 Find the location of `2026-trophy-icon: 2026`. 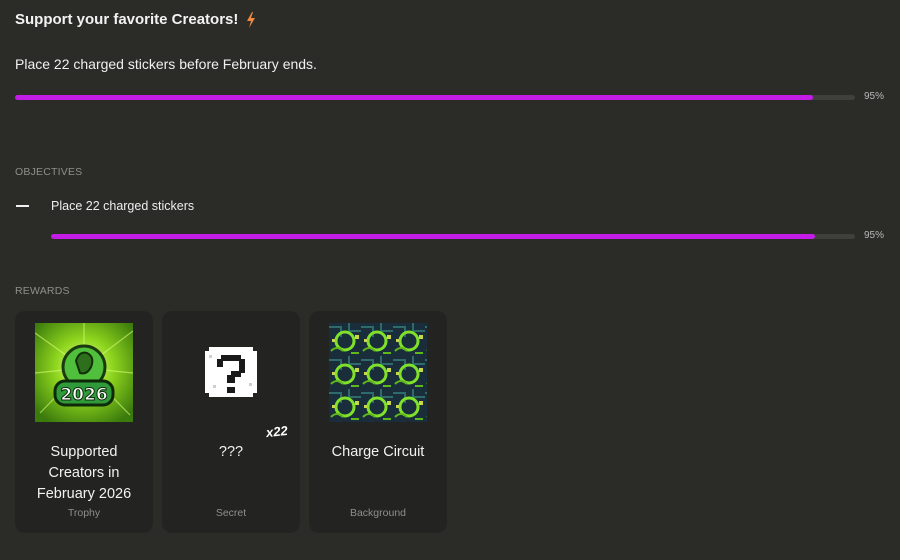

2026-trophy-icon: 2026 is located at coordinates (84, 372).